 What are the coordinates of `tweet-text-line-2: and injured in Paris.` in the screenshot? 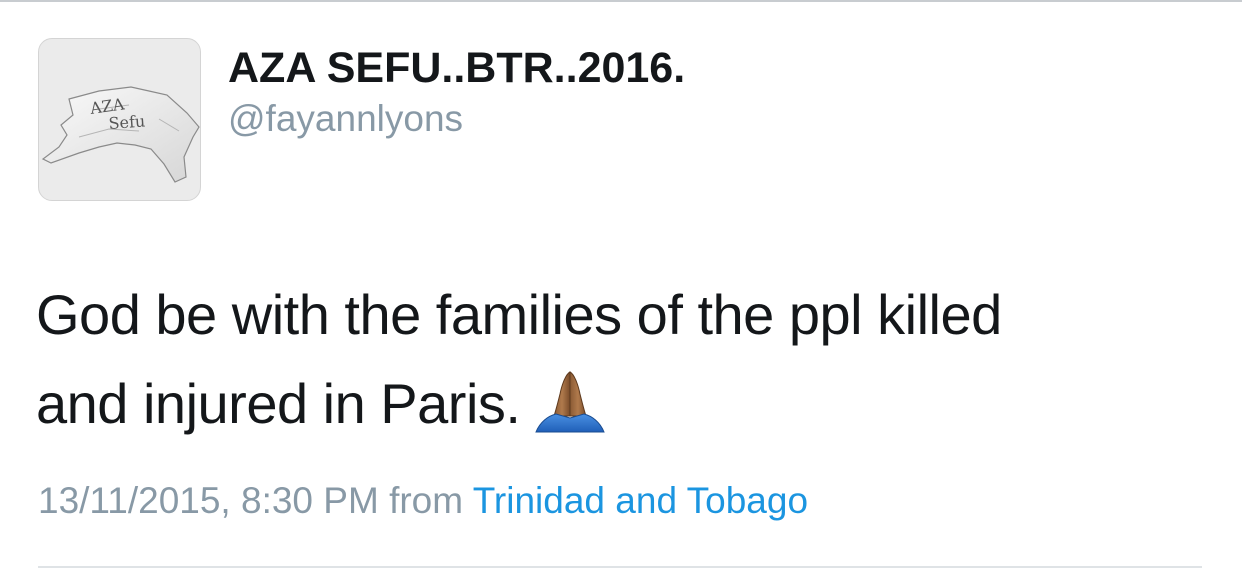 It's located at (626, 403).